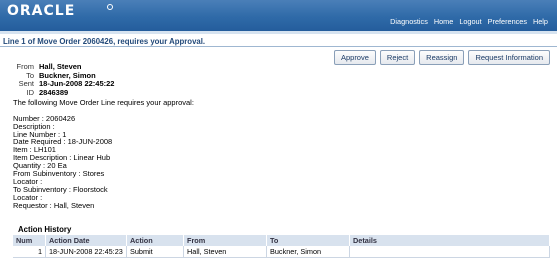 The height and width of the screenshot is (258, 557). Describe the element at coordinates (54, 205) in the screenshot. I see `body-line: Requestor : Hall, Steven` at that location.